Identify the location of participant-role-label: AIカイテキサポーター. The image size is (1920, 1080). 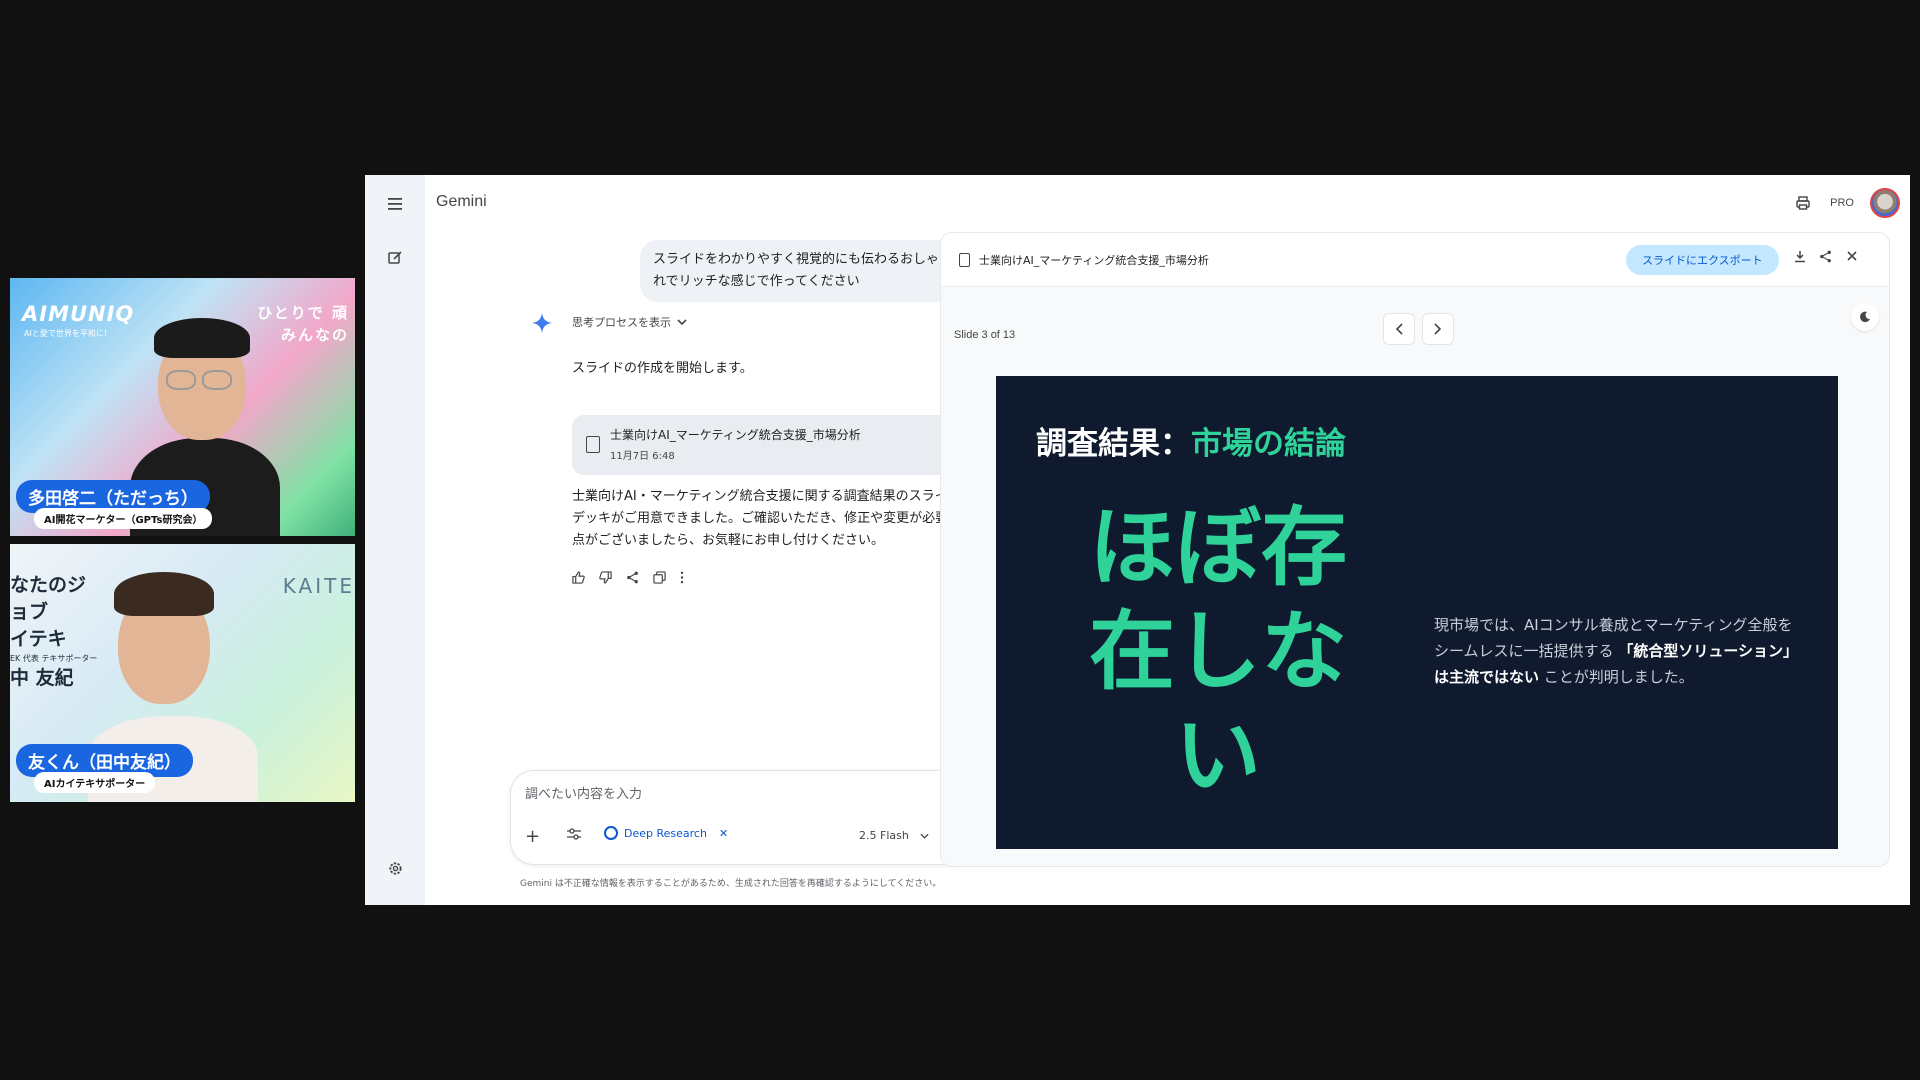
(95, 782).